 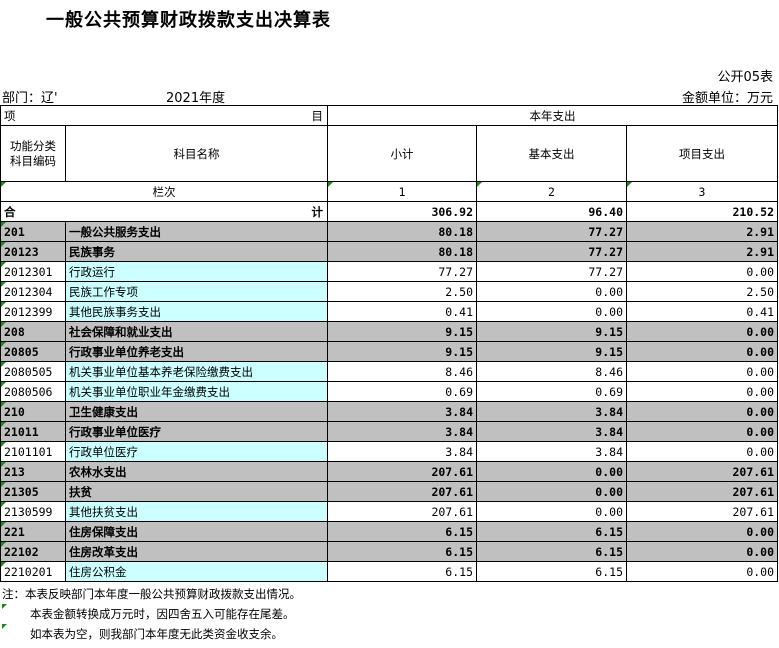 I want to click on row-name: 住房保障支出, so click(x=196, y=531).